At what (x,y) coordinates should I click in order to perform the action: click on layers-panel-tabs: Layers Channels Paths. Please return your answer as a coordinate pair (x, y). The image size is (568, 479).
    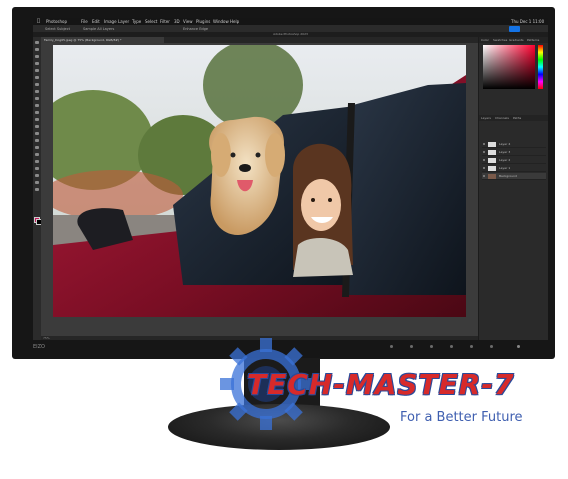
    Looking at the image, I should click on (513, 118).